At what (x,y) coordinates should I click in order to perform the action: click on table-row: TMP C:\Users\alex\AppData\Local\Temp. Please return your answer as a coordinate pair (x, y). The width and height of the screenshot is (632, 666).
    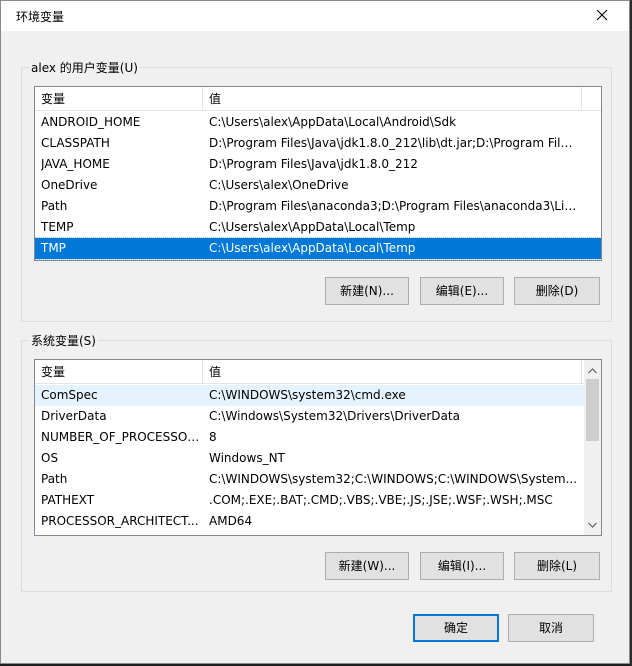
    Looking at the image, I should click on (318, 248).